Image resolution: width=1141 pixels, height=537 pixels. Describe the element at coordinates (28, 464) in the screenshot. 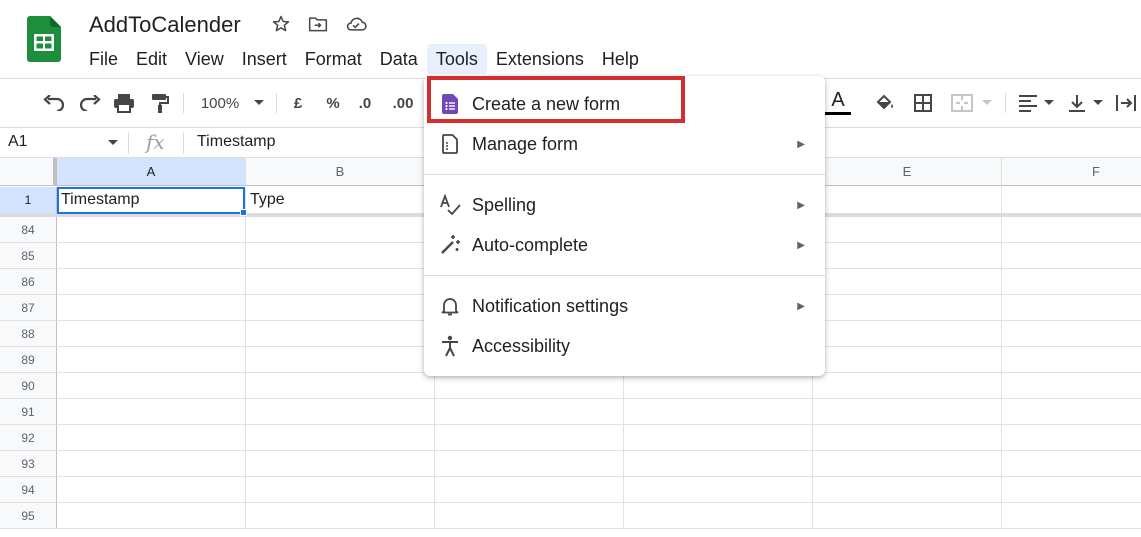

I see `row-header: 93` at that location.